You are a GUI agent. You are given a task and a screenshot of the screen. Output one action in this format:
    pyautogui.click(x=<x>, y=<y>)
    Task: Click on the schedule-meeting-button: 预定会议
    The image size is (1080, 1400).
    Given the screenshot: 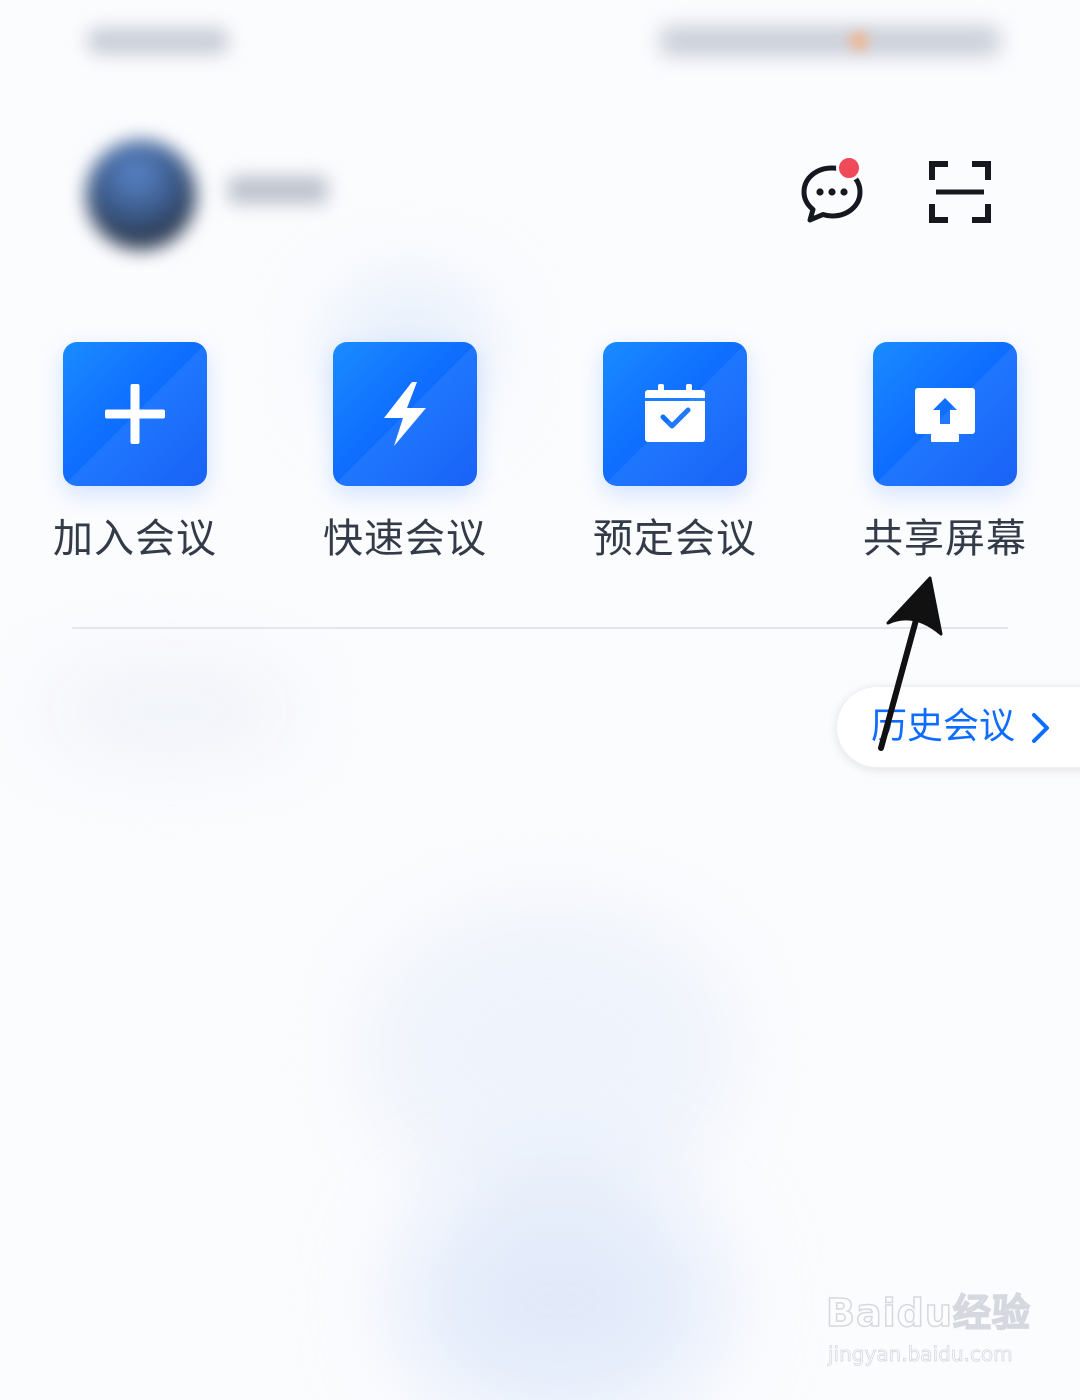 What is the action you would take?
    pyautogui.click(x=675, y=462)
    